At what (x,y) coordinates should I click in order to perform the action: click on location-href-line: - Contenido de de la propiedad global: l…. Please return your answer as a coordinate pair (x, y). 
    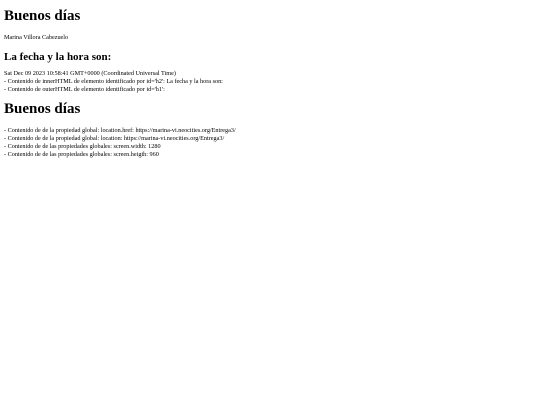
    Looking at the image, I should click on (120, 130).